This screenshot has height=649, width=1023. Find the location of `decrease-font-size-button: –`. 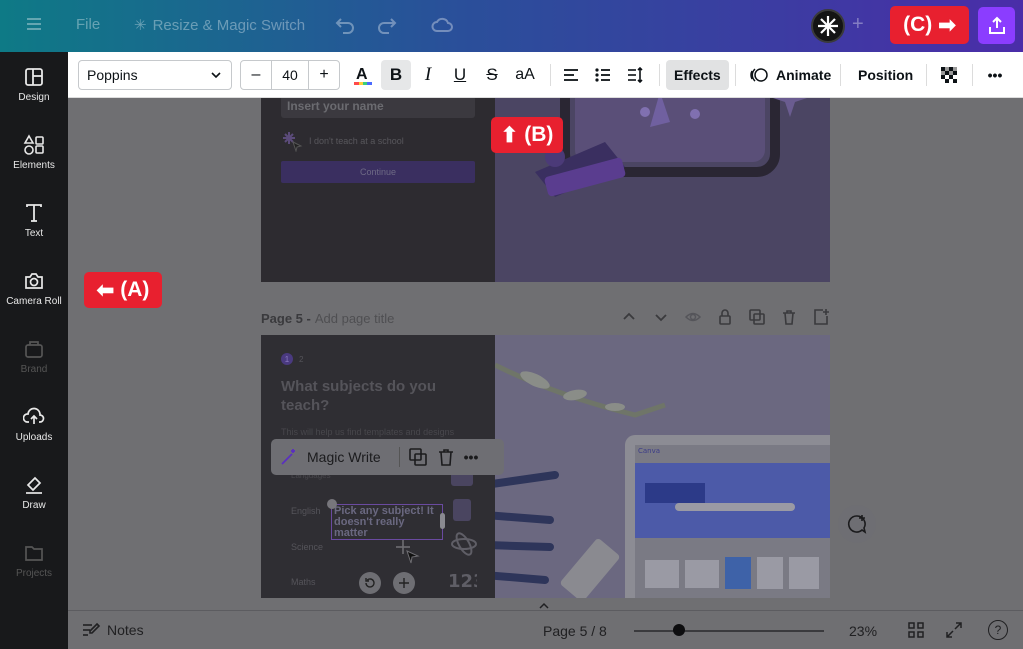

decrease-font-size-button: – is located at coordinates (256, 75).